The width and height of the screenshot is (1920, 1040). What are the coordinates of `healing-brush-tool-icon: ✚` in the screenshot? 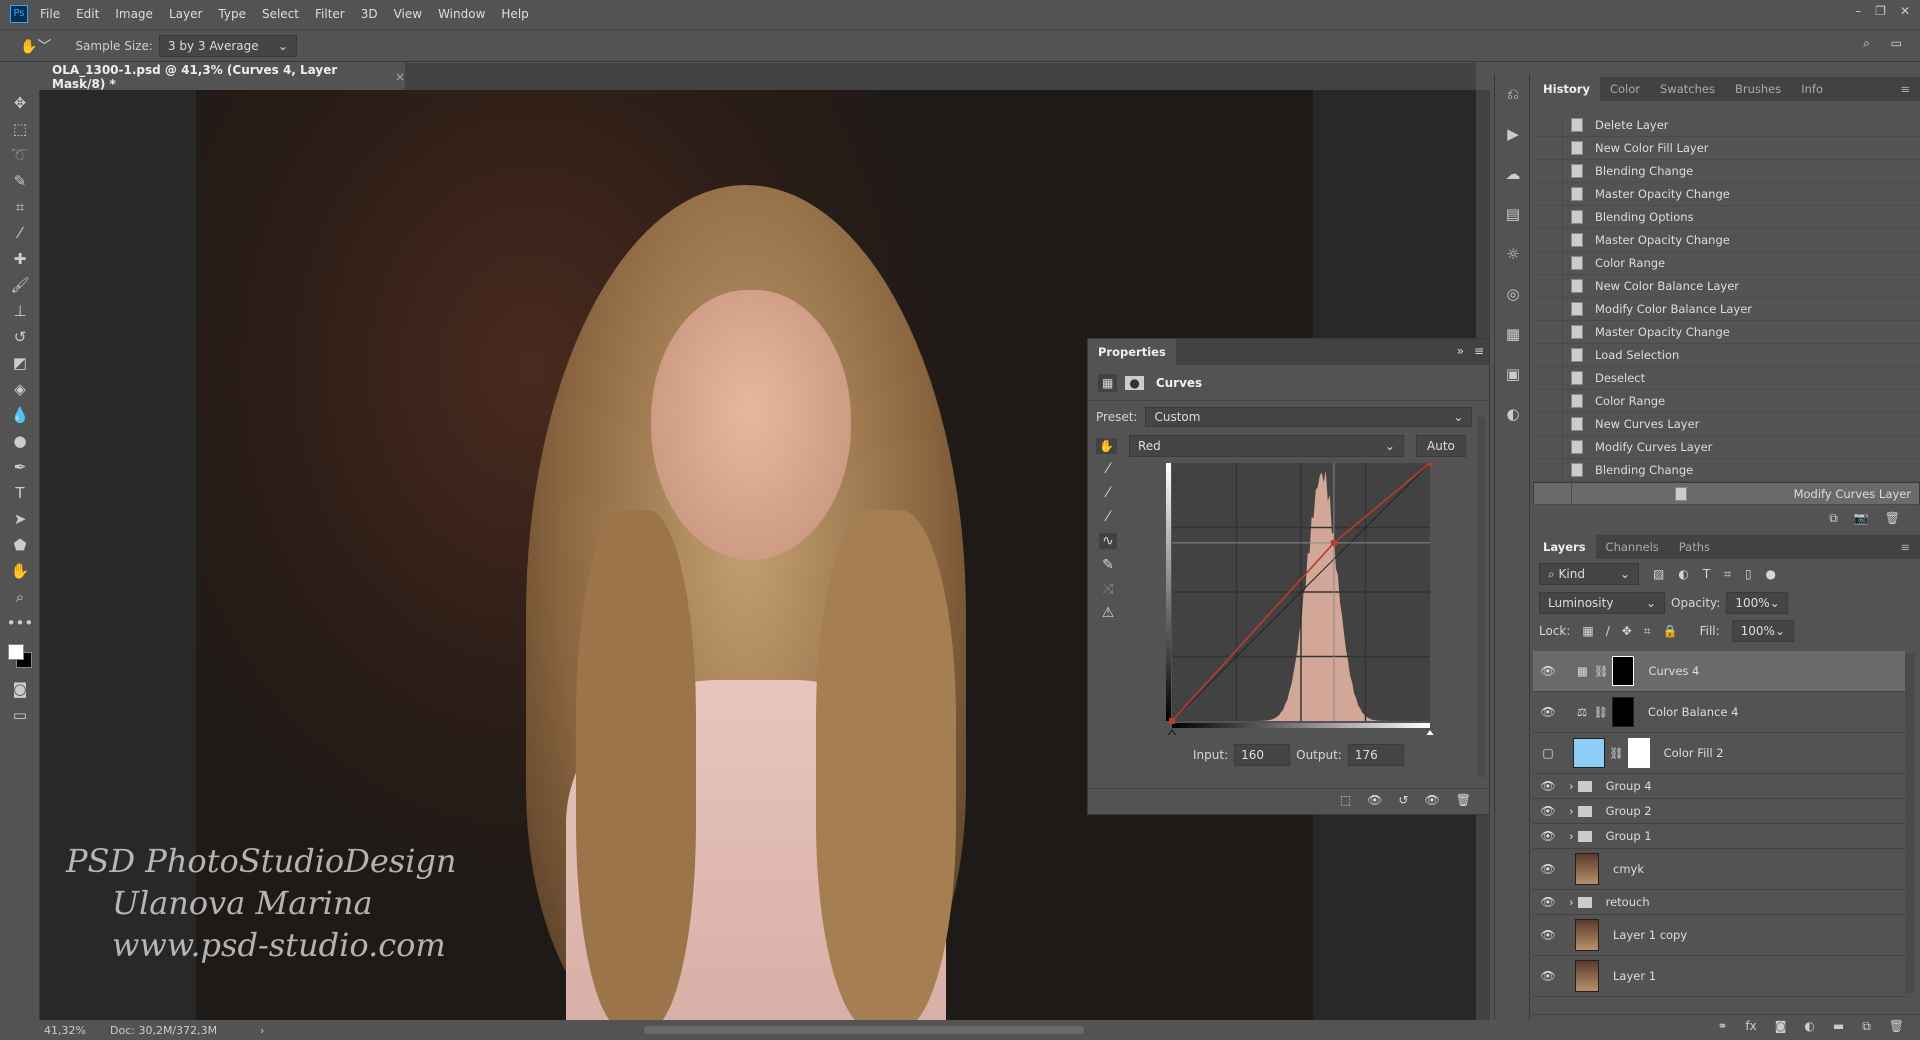 It's located at (20, 259).